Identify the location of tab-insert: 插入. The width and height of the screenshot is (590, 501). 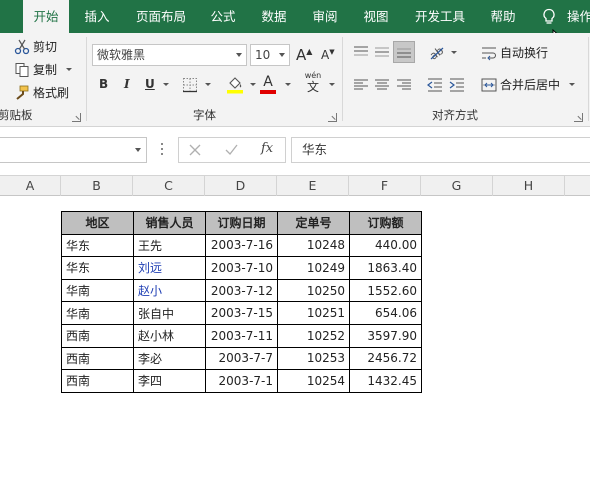
(97, 16).